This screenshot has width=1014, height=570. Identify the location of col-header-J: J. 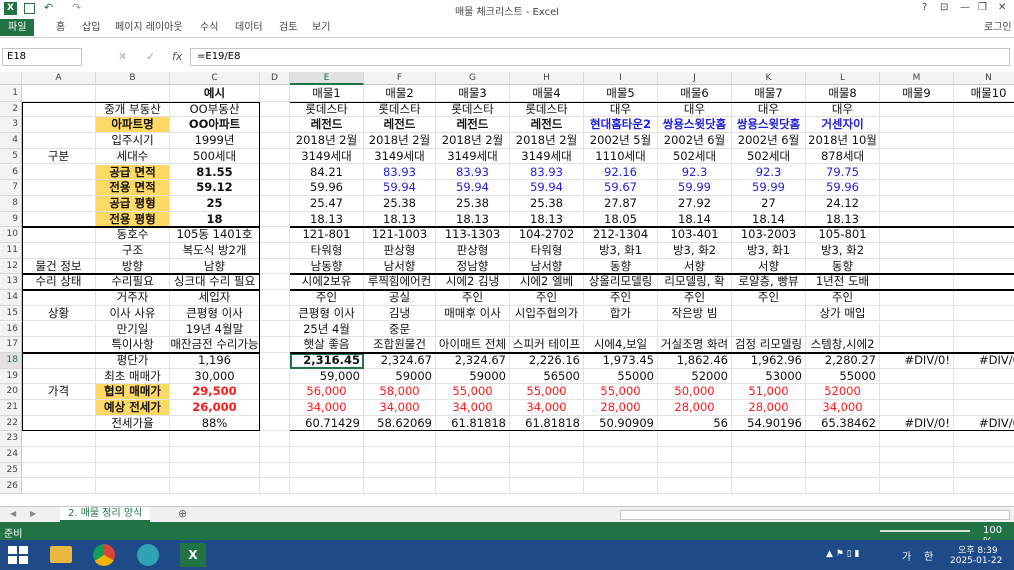
(695, 78).